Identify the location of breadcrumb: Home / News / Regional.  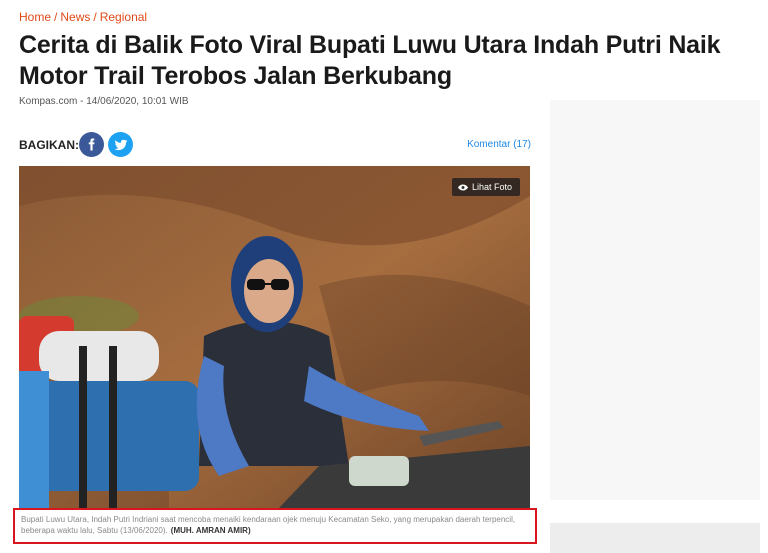
(83, 17).